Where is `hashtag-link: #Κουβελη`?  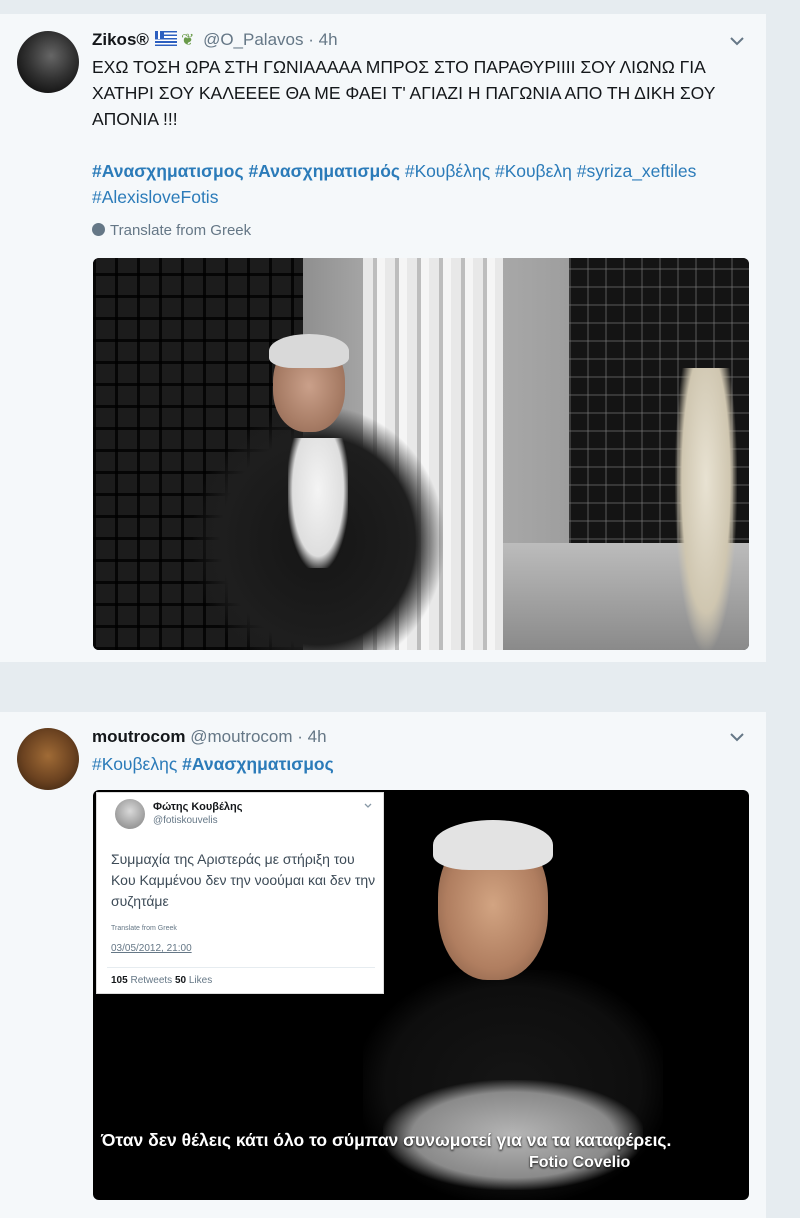
hashtag-link: #Κουβελη is located at coordinates (533, 171).